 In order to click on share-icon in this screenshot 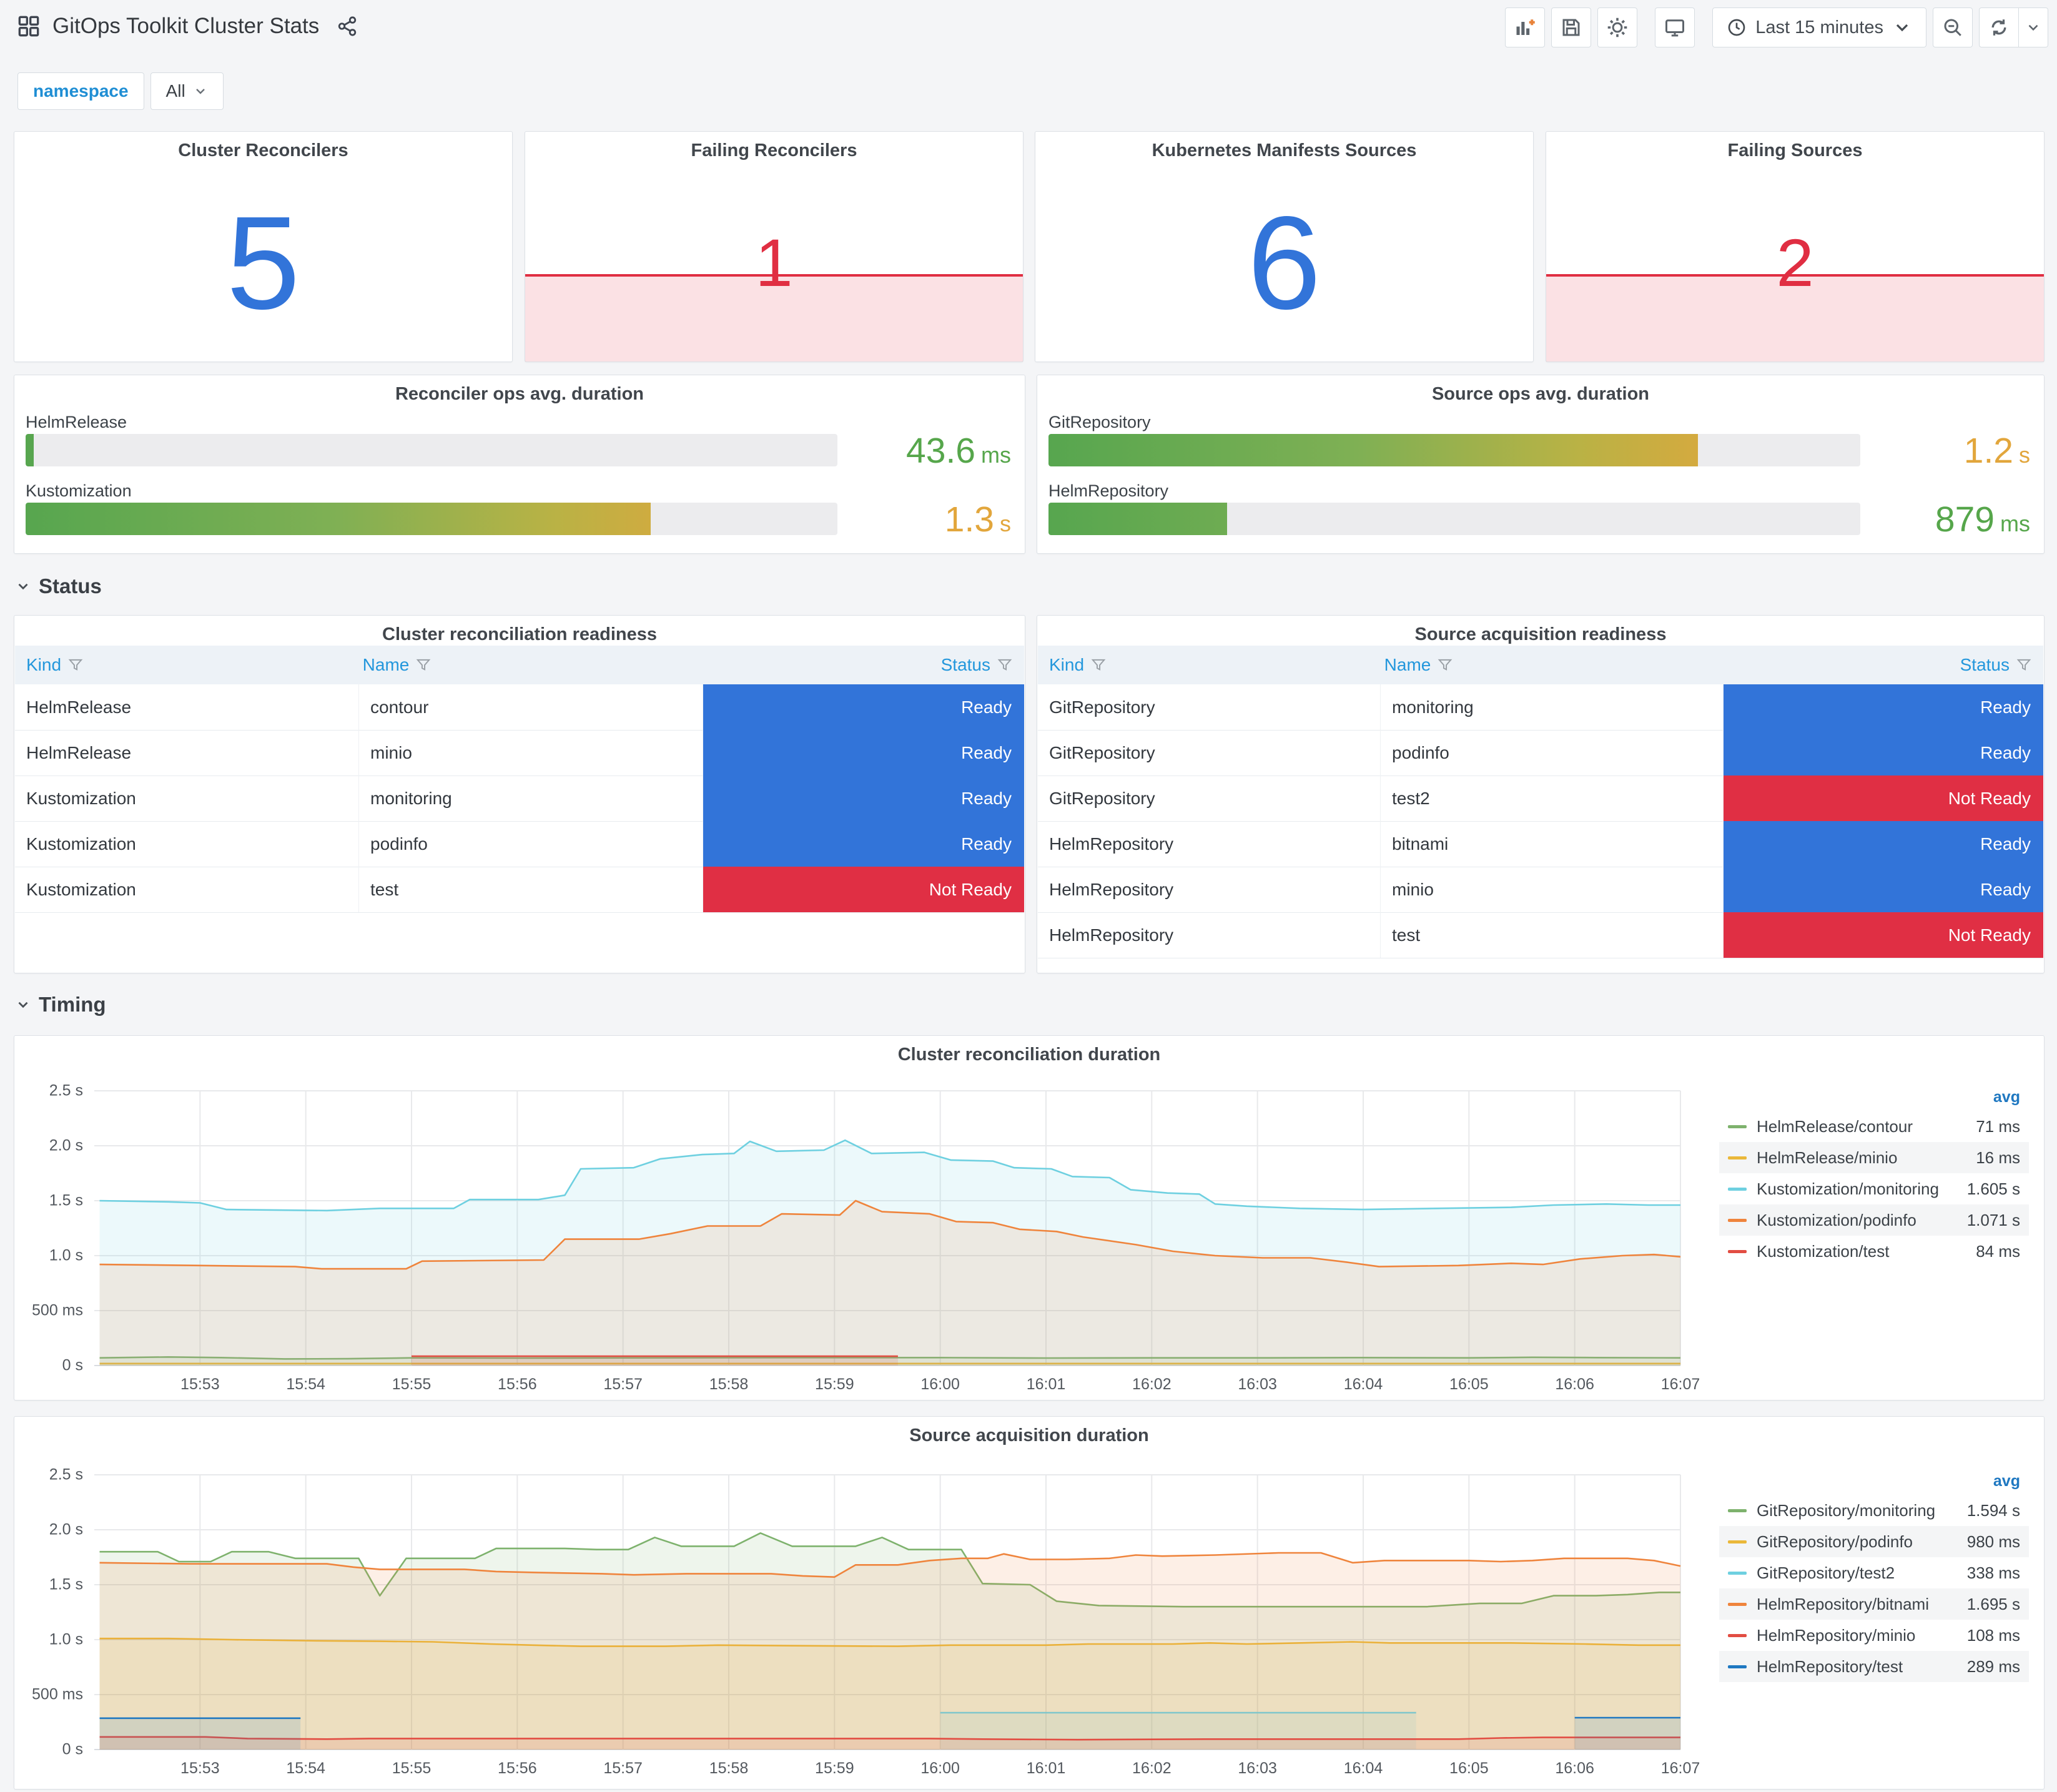, I will do `click(347, 26)`.